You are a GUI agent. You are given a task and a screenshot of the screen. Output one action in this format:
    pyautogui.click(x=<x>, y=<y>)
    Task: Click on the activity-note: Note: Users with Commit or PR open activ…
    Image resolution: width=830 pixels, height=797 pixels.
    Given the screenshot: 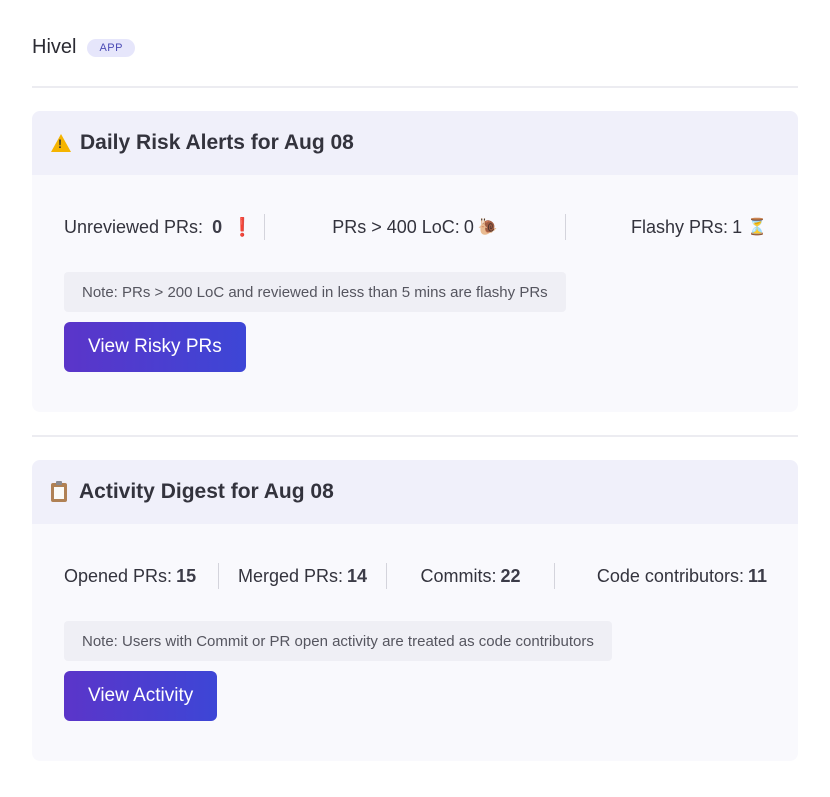 What is the action you would take?
    pyautogui.click(x=338, y=641)
    